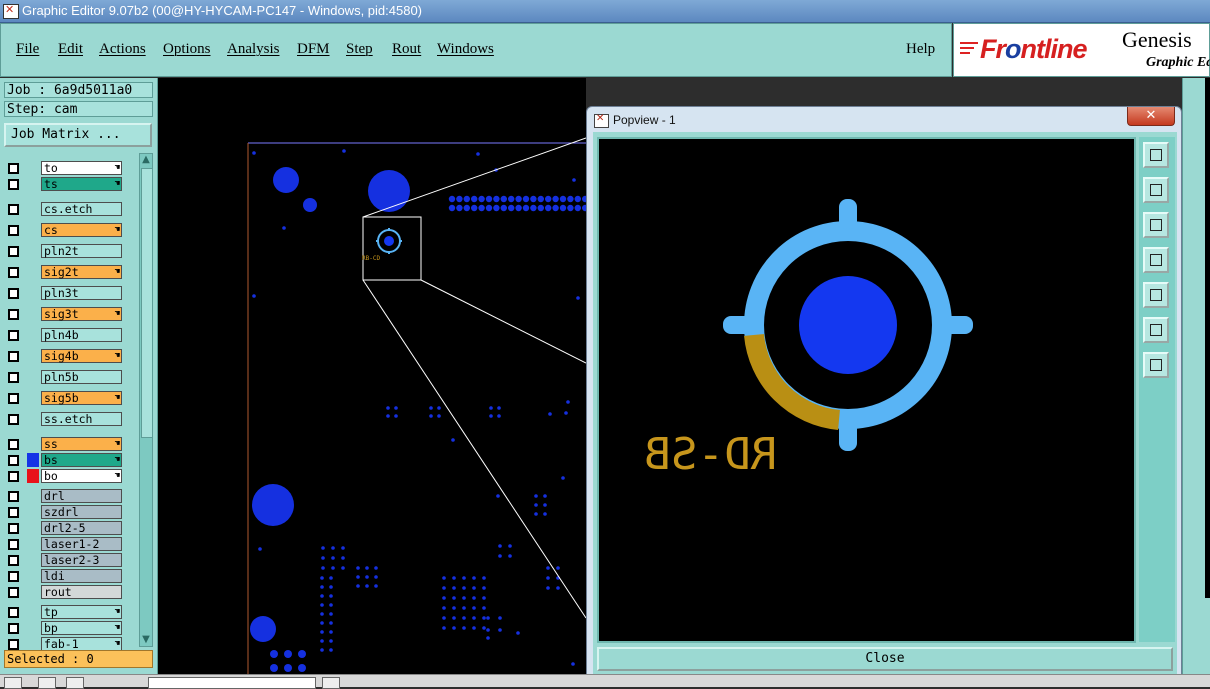 This screenshot has width=1210, height=689. Describe the element at coordinates (70, 49) in the screenshot. I see `menu-edit: Edit` at that location.